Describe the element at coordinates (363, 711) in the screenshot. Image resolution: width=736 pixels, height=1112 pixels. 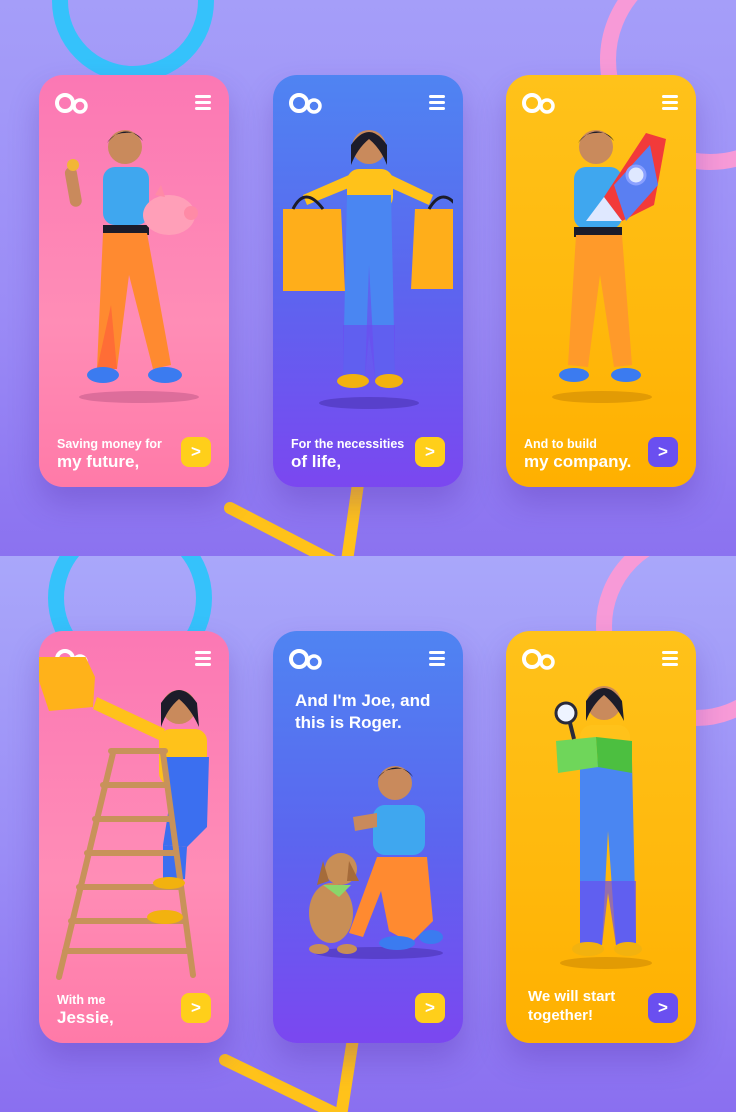
I see `card-heading: And I'm Joe, and this is Roger.` at that location.